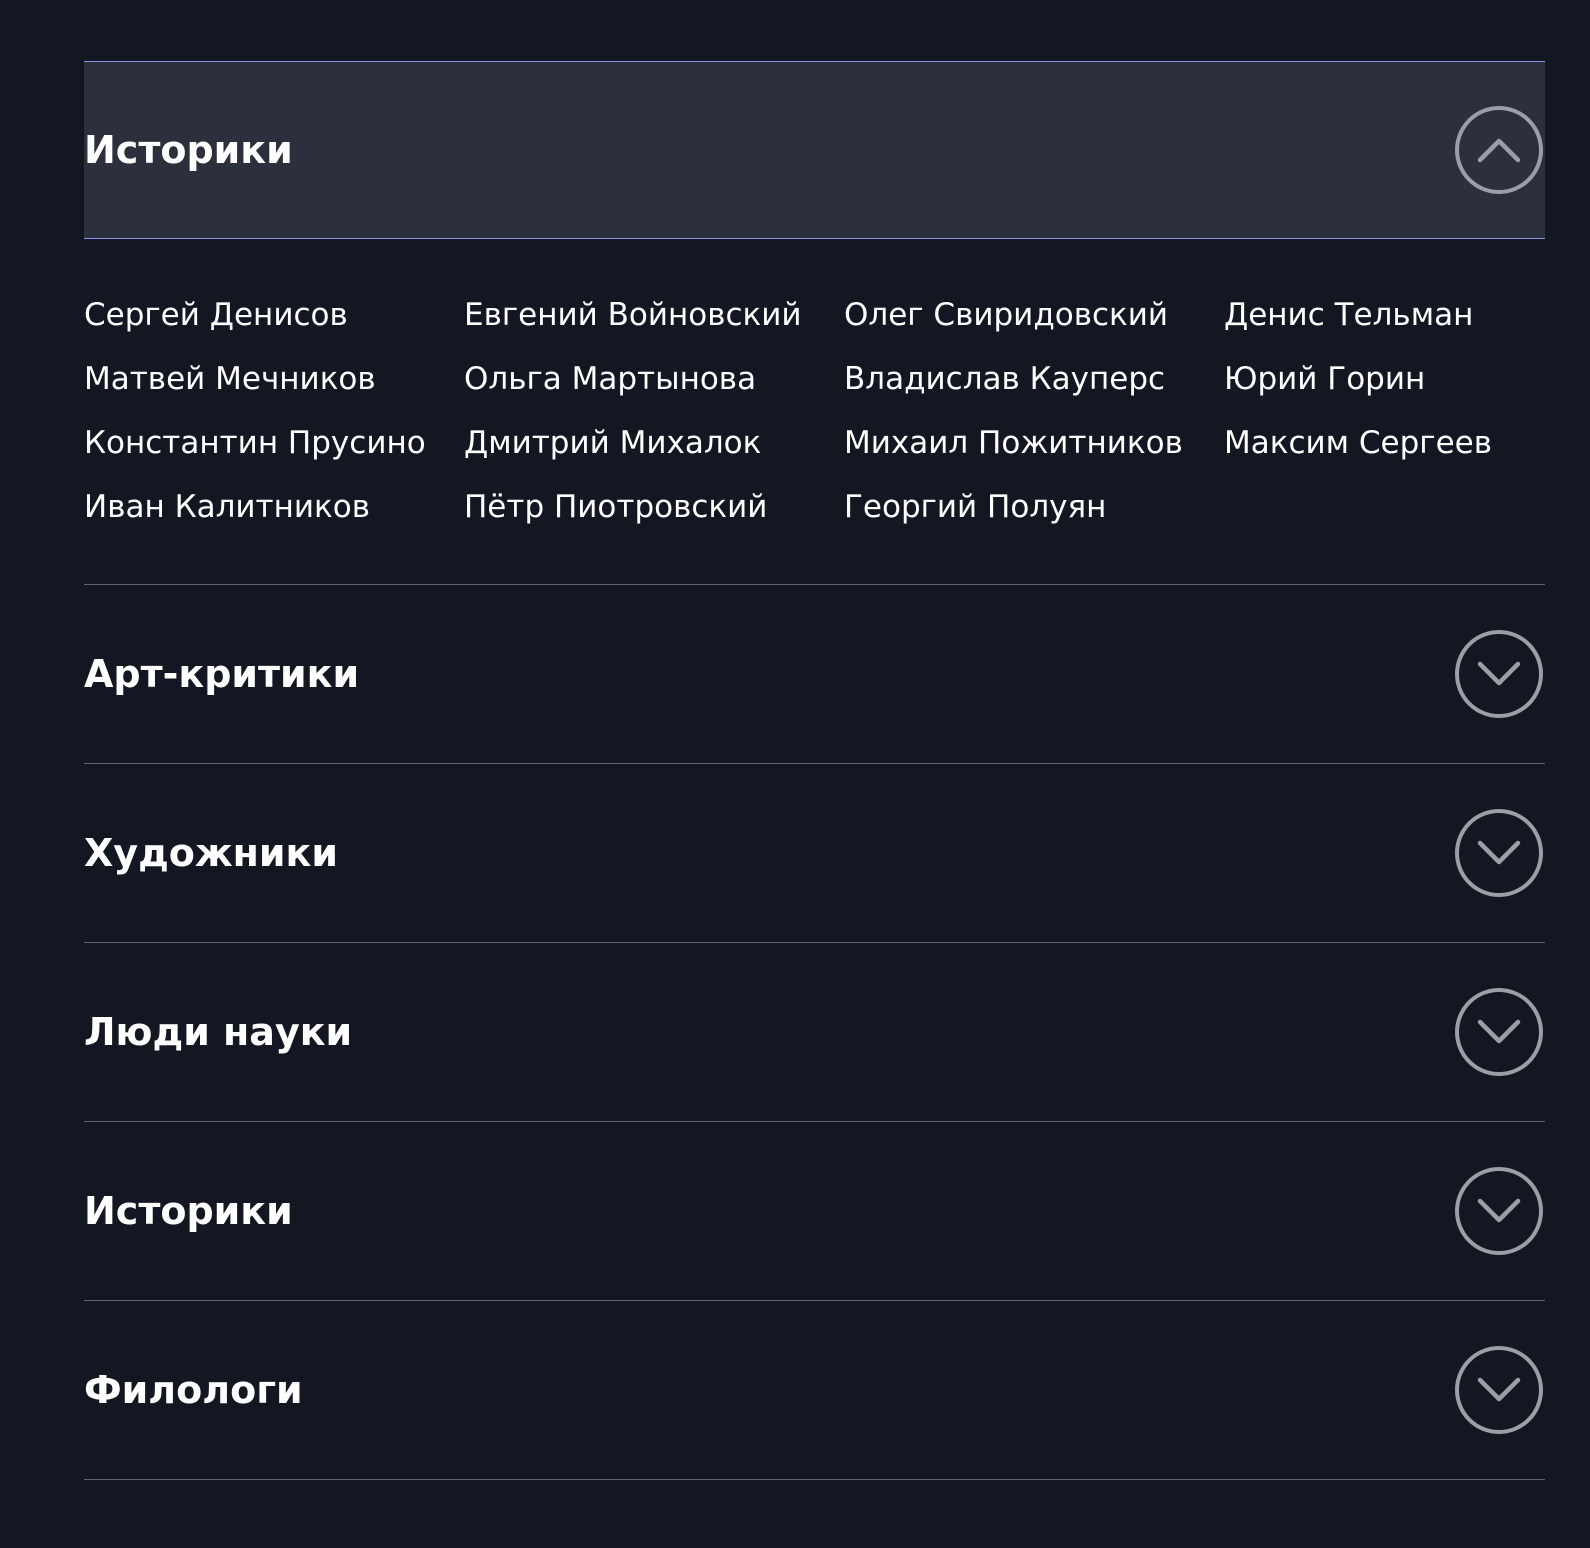 This screenshot has height=1548, width=1590. Describe the element at coordinates (193, 1390) in the screenshot. I see `accordion-title: Филологи` at that location.